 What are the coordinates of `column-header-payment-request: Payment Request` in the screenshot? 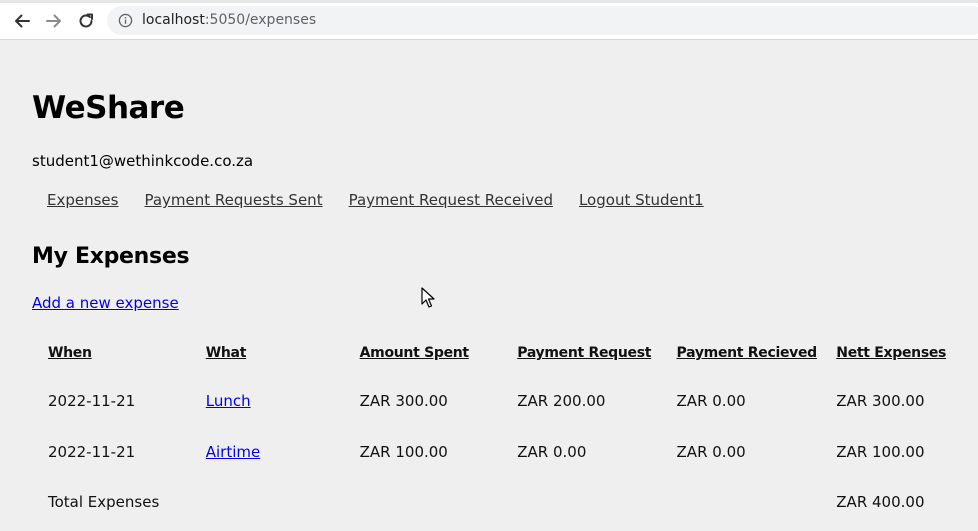 It's located at (584, 353).